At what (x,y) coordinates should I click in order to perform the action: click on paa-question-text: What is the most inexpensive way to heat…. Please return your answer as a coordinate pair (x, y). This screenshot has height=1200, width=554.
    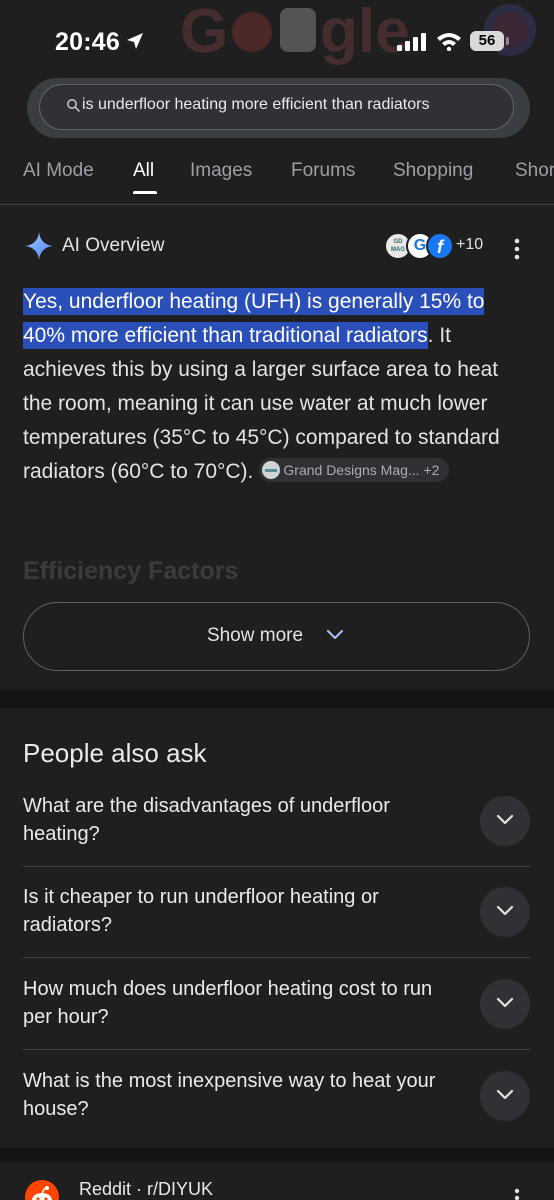
    Looking at the image, I should click on (229, 1095).